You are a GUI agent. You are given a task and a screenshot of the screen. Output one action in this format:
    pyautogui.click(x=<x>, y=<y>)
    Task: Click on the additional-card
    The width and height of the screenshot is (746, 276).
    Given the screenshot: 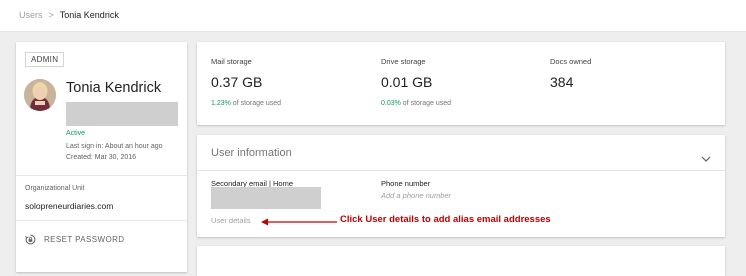 What is the action you would take?
    pyautogui.click(x=461, y=261)
    